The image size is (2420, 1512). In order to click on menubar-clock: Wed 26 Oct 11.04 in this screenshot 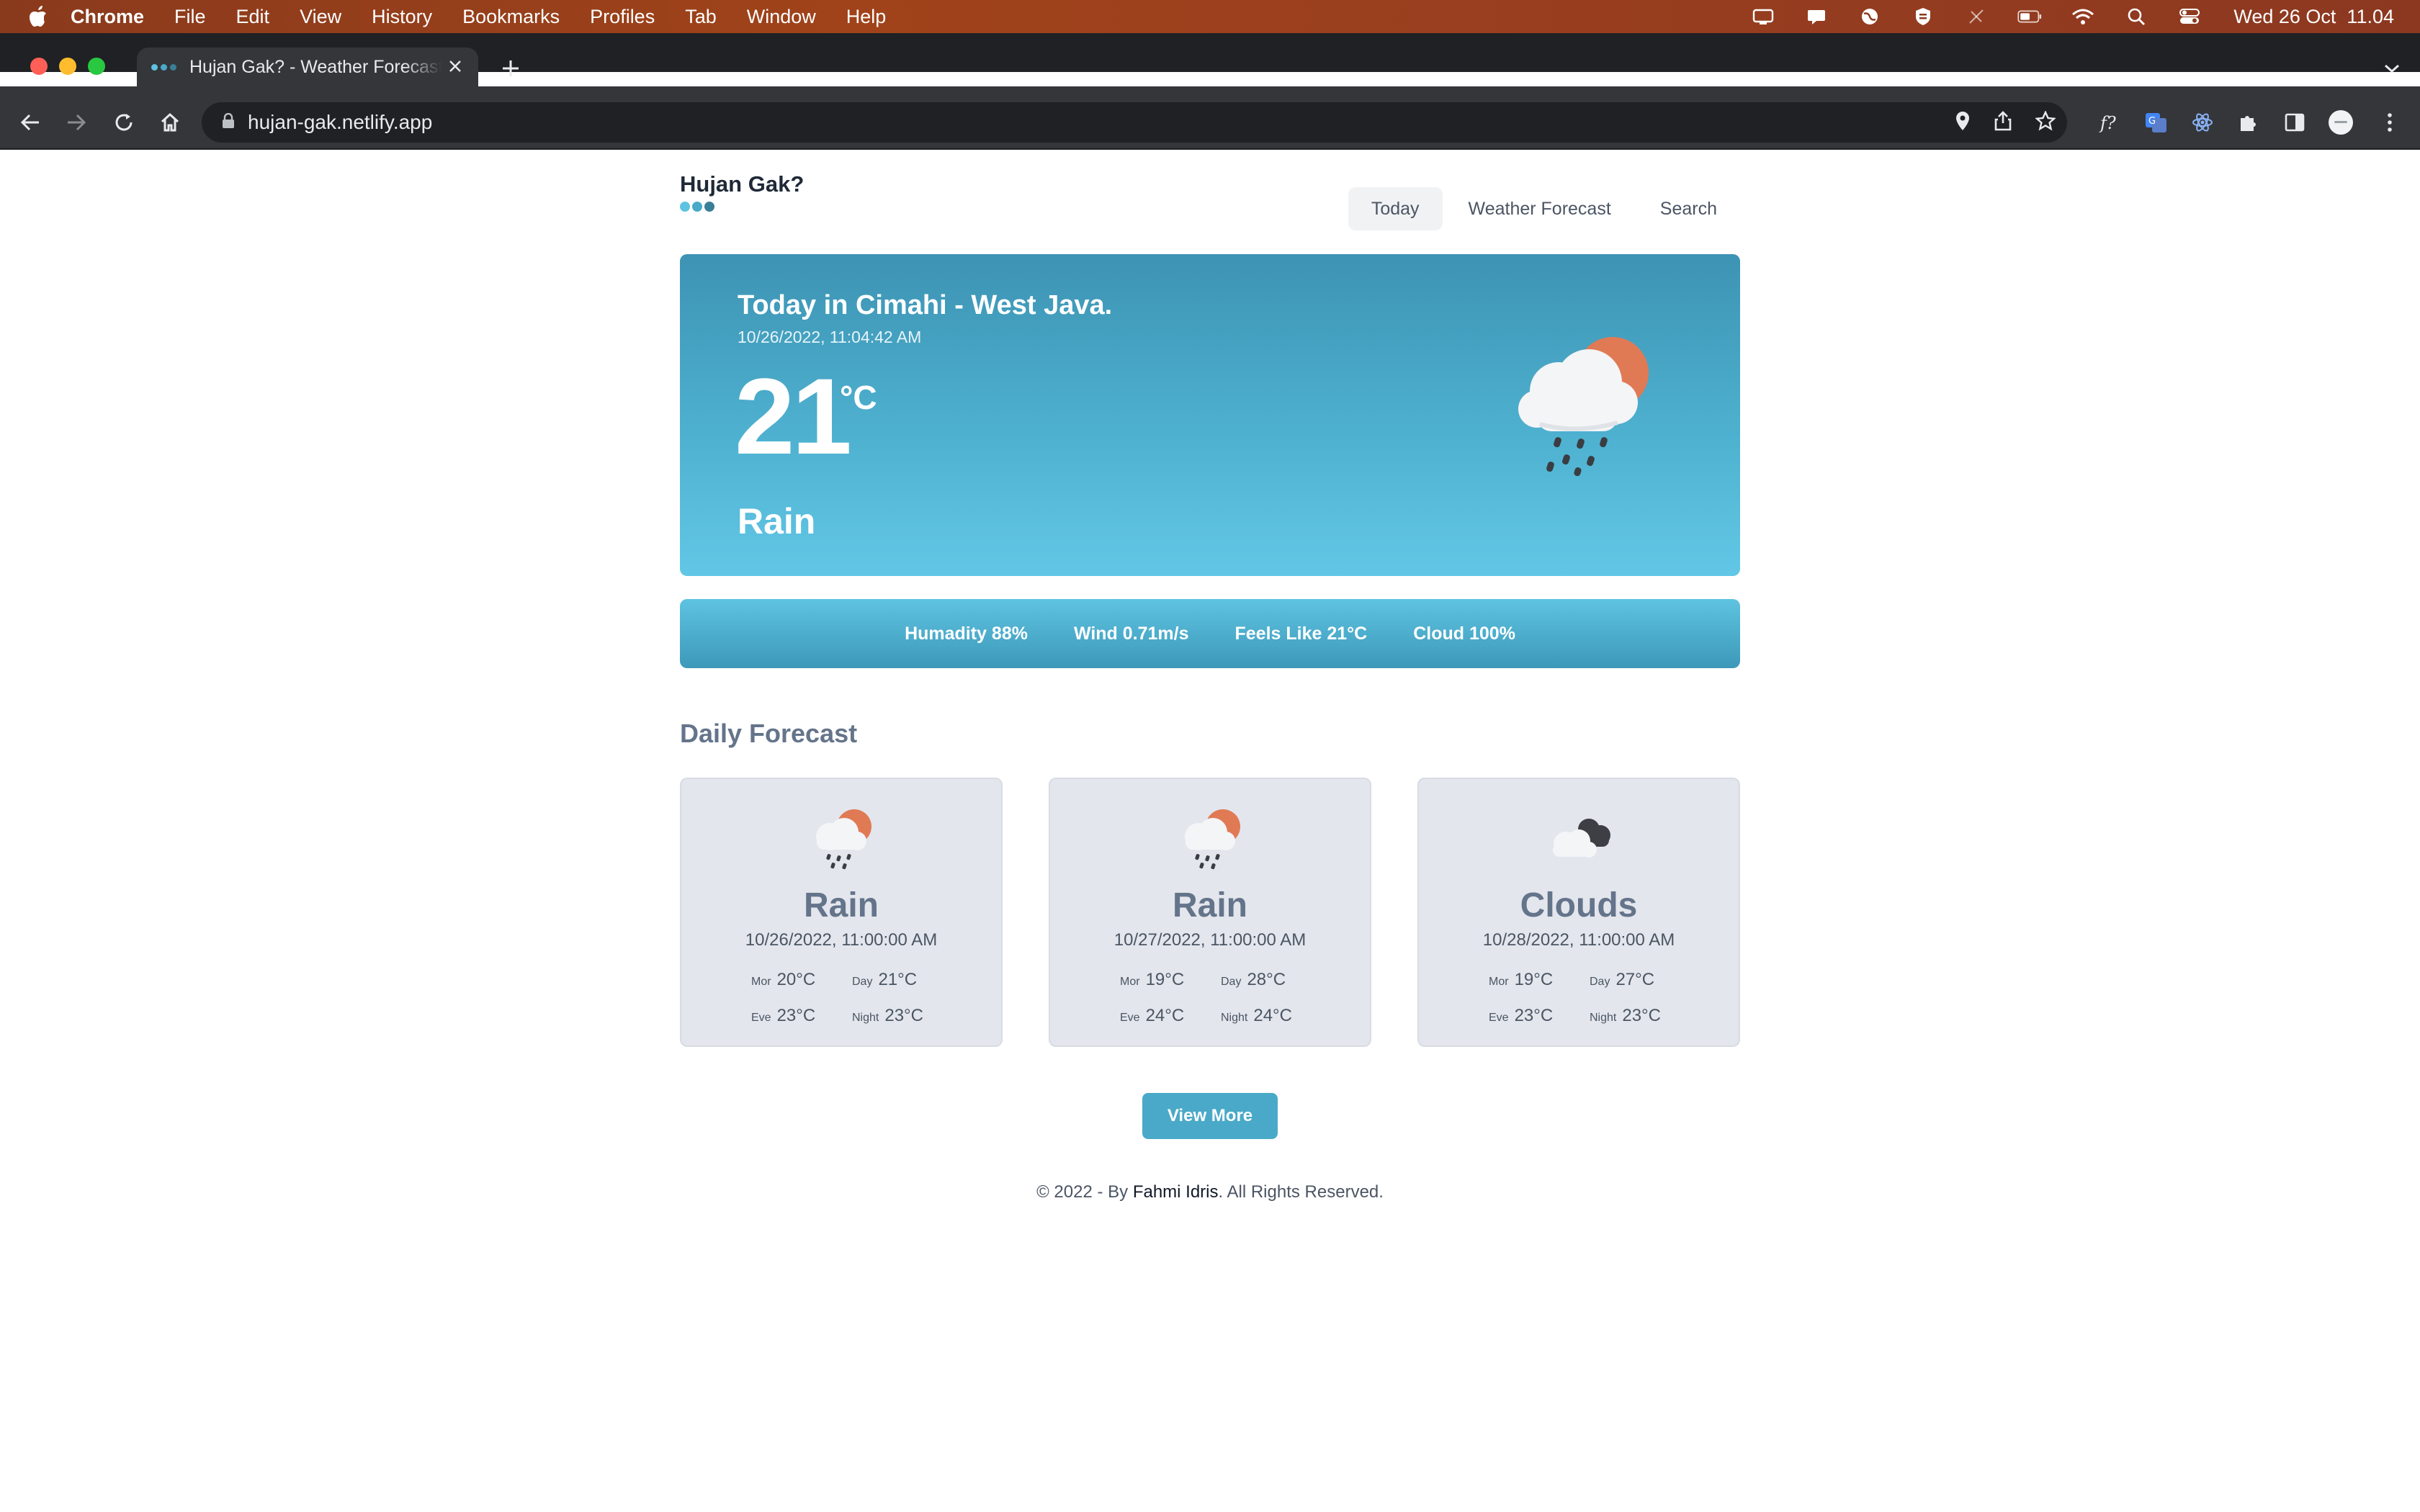, I will do `click(2313, 17)`.